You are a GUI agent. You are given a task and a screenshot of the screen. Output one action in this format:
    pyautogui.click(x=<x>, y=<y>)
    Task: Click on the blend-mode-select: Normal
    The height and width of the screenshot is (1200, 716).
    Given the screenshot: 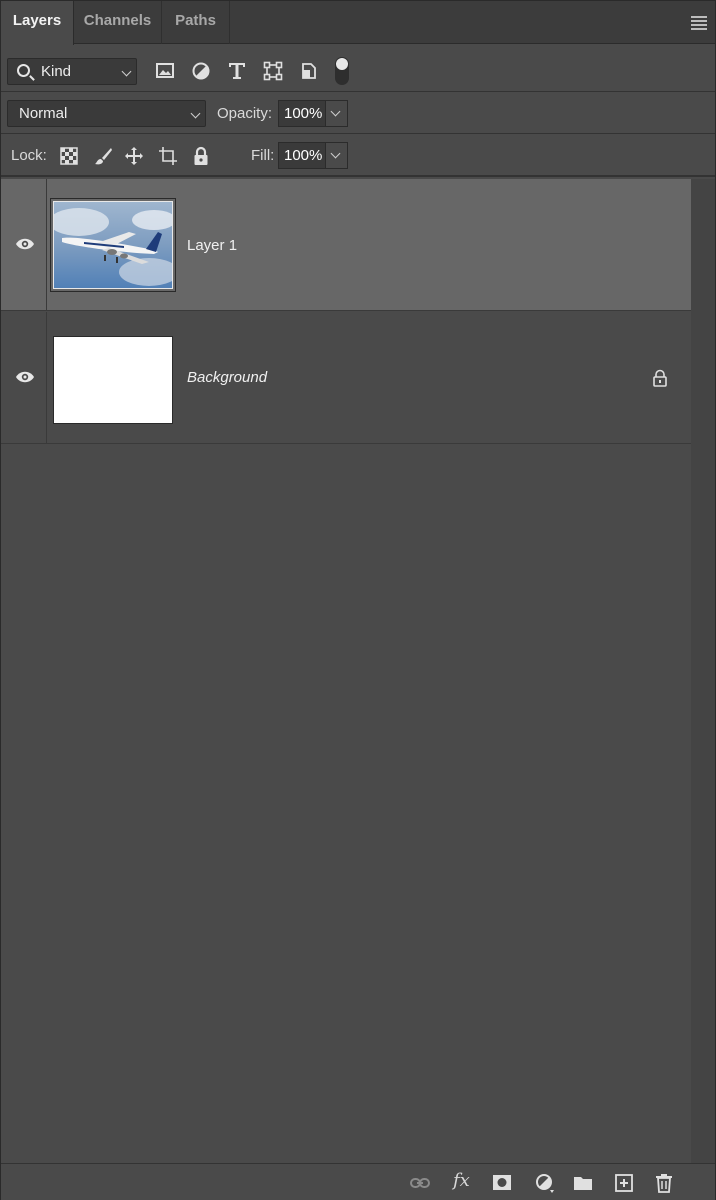 What is the action you would take?
    pyautogui.click(x=106, y=113)
    